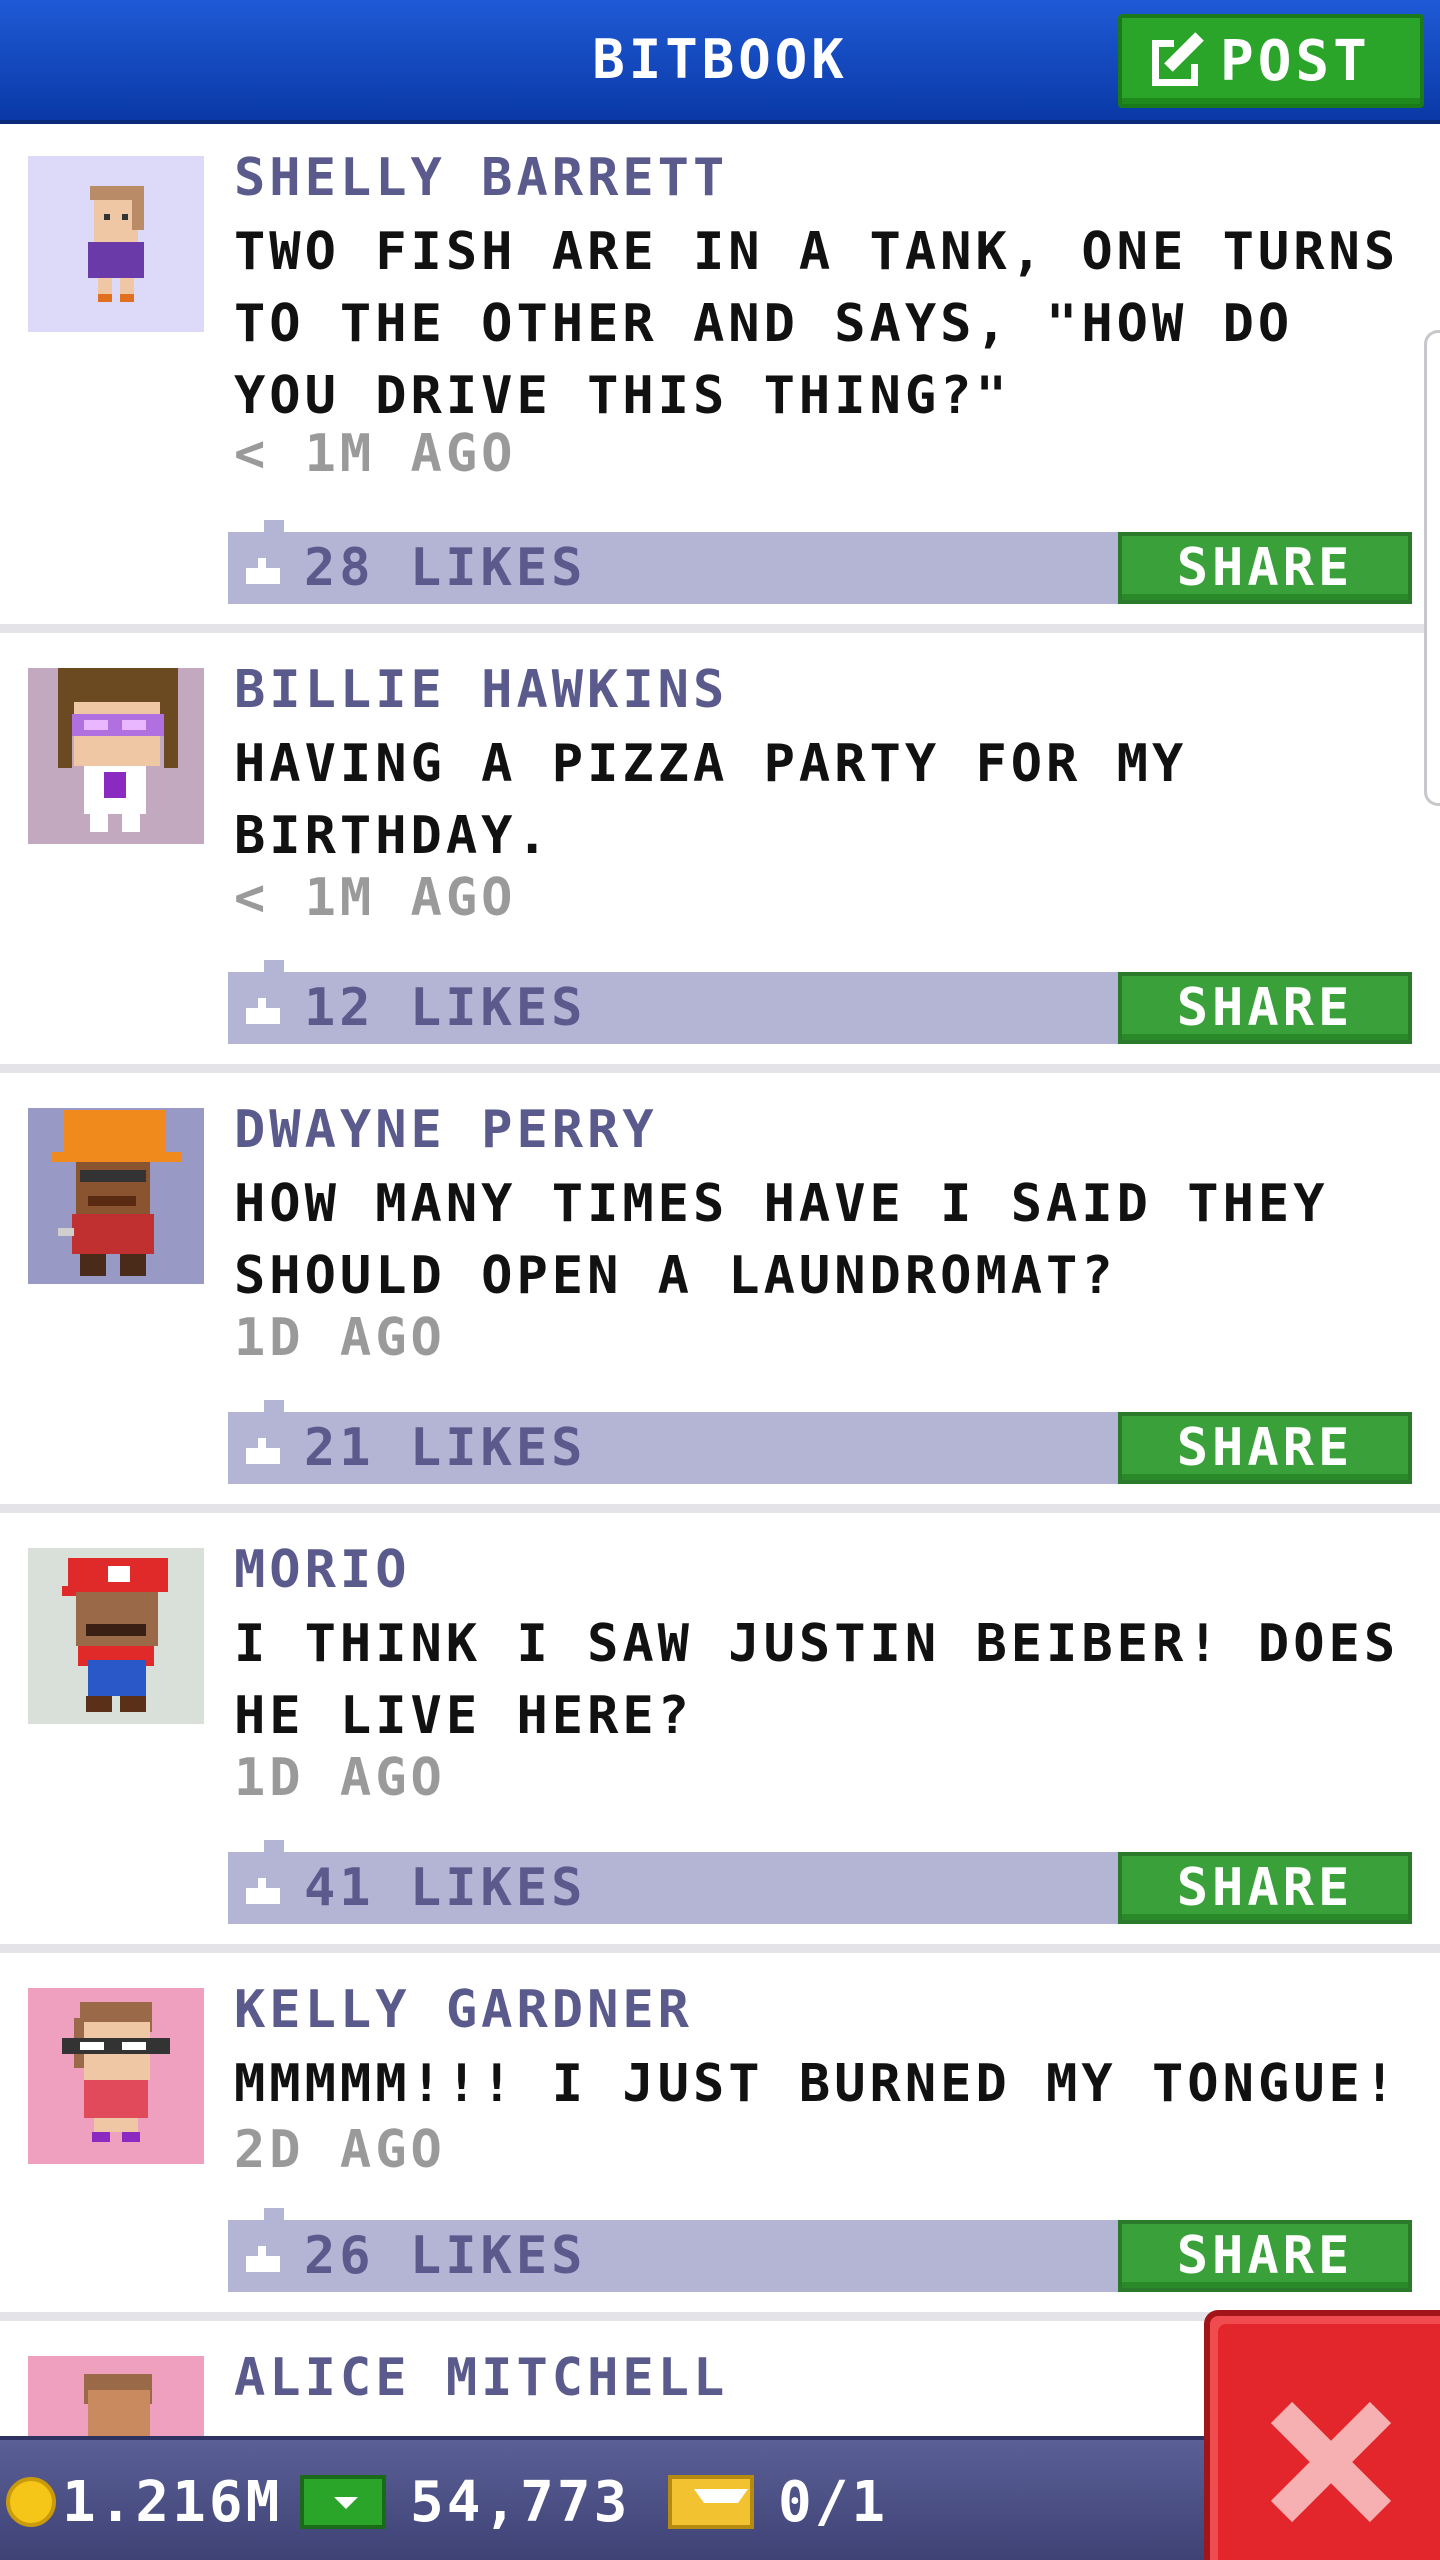  I want to click on close-button, so click(1322, 2435).